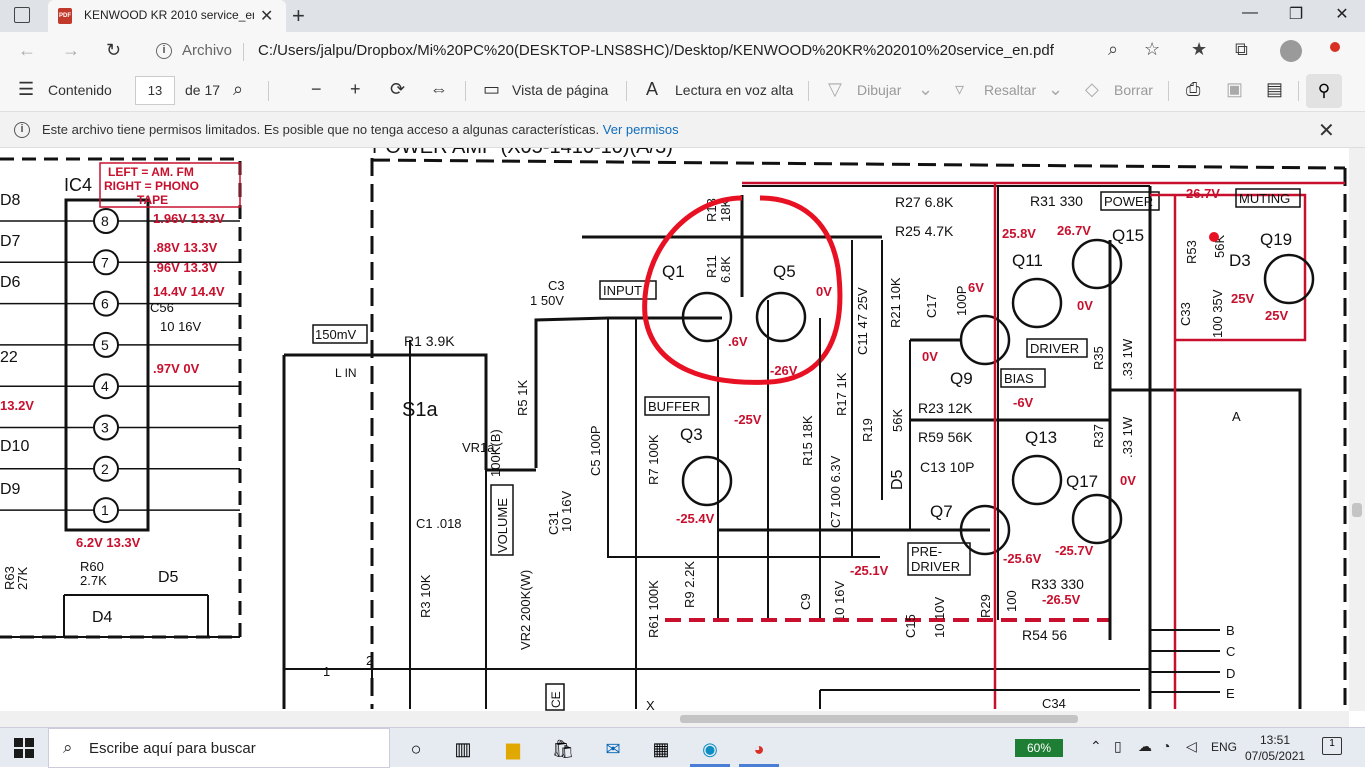 The height and width of the screenshot is (768, 1365). Describe the element at coordinates (1324, 91) in the screenshot. I see `pin-toolbar-icon: ⚲` at that location.